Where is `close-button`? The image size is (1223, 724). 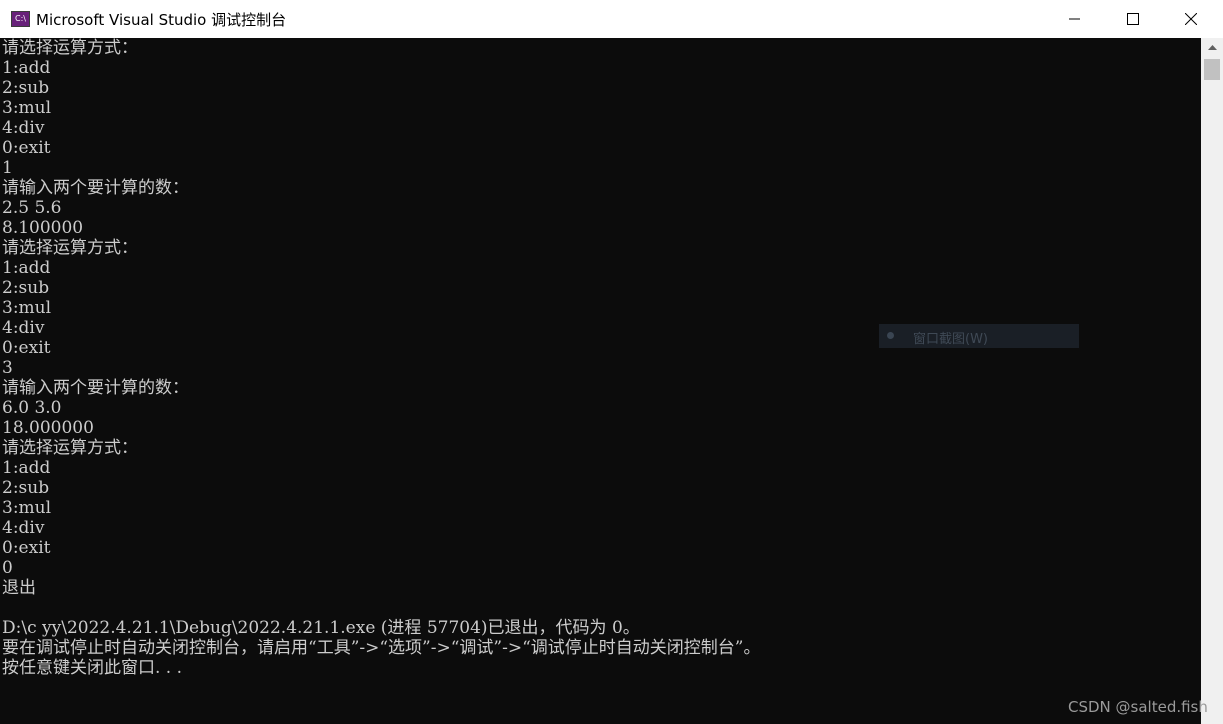
close-button is located at coordinates (1191, 19).